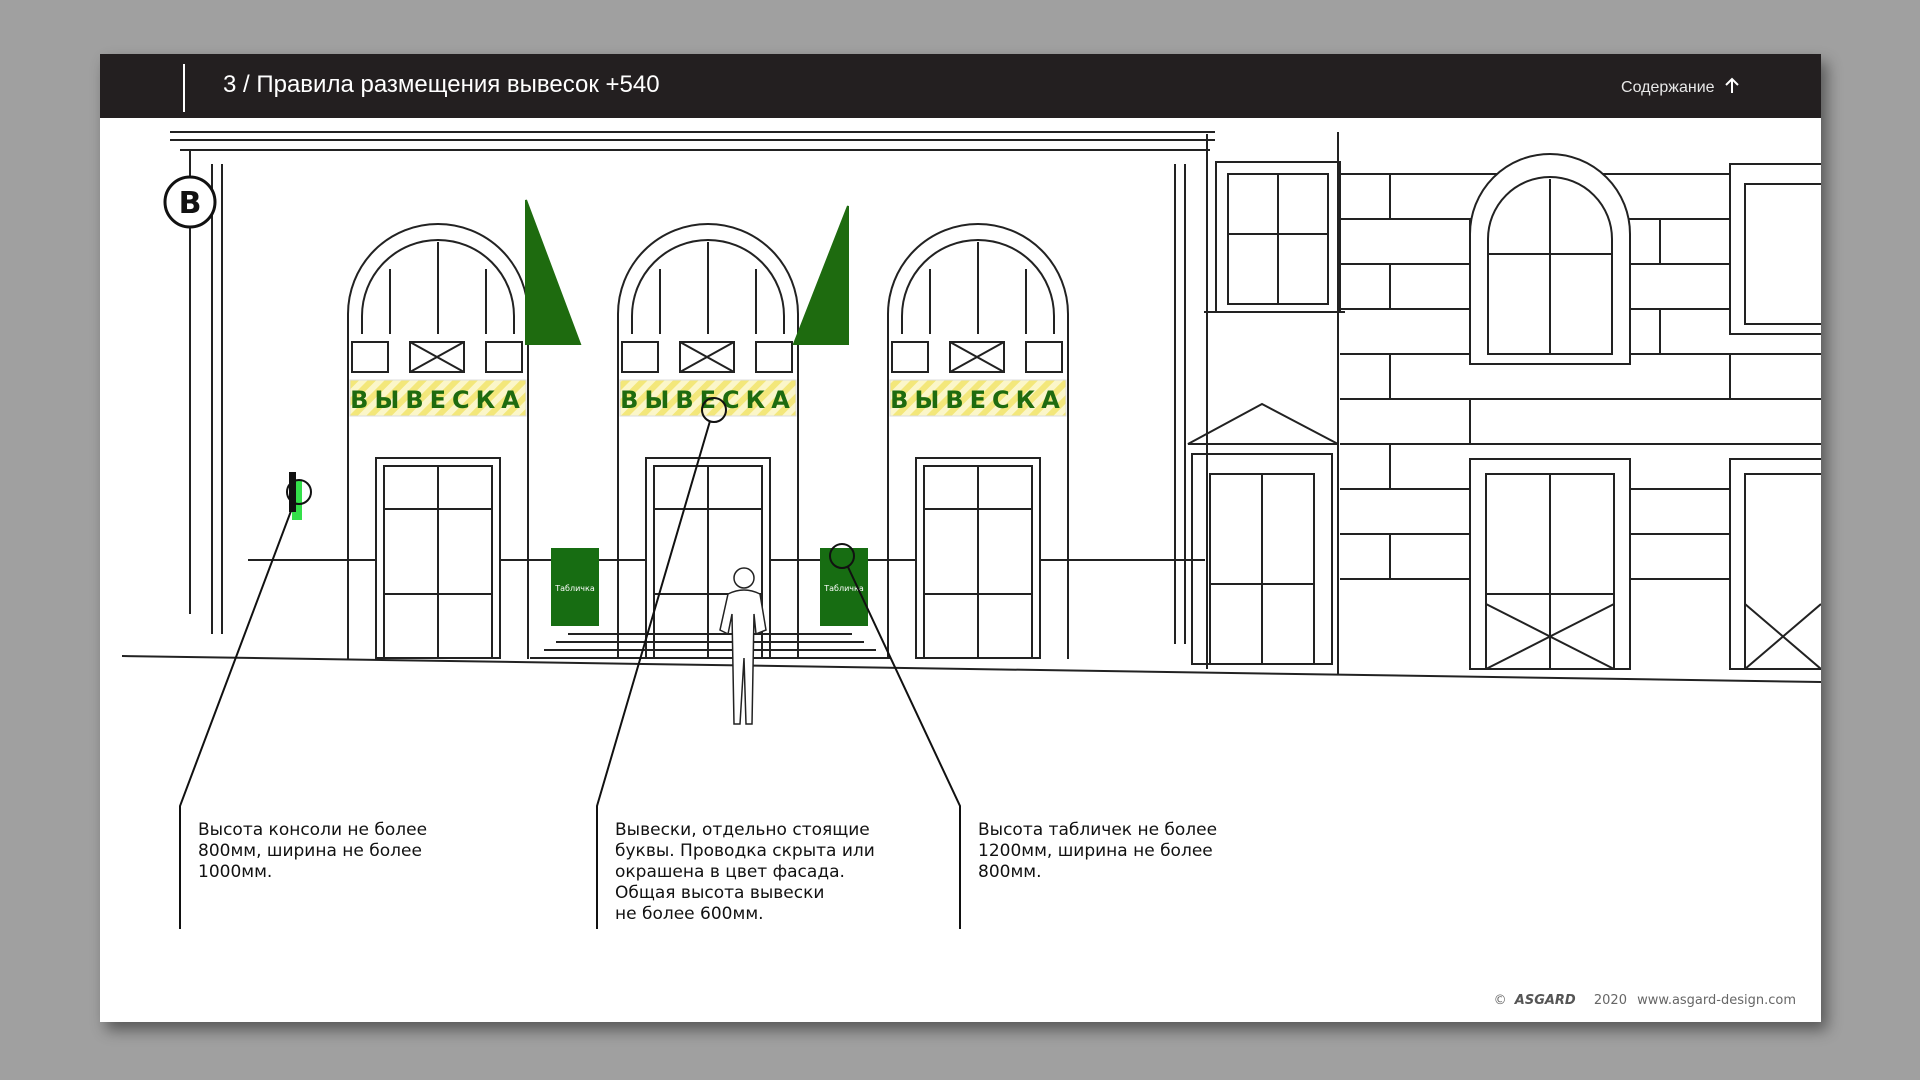 Image resolution: width=1920 pixels, height=1080 pixels. Describe the element at coordinates (745, 851) in the screenshot. I see `note-signs-line: буквы. Проводка скрыта или` at that location.